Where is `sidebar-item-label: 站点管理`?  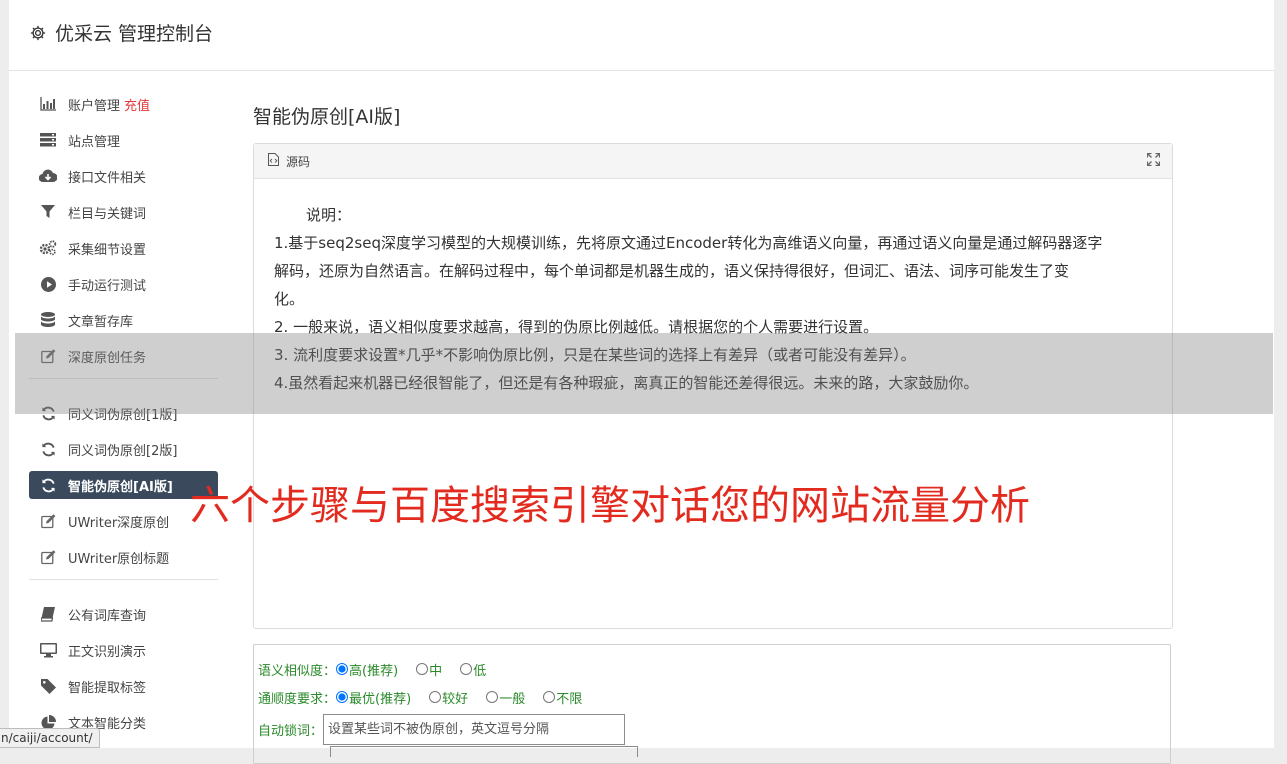 sidebar-item-label: 站点管理 is located at coordinates (94, 142).